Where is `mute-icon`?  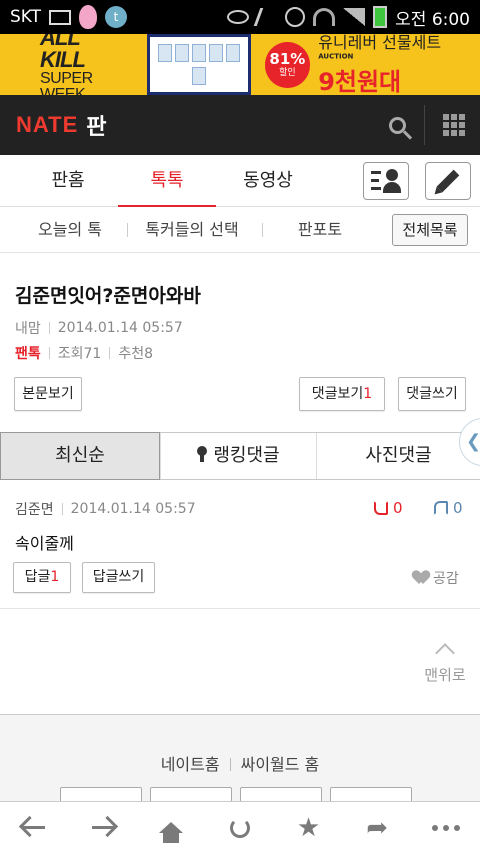
mute-icon is located at coordinates (267, 17).